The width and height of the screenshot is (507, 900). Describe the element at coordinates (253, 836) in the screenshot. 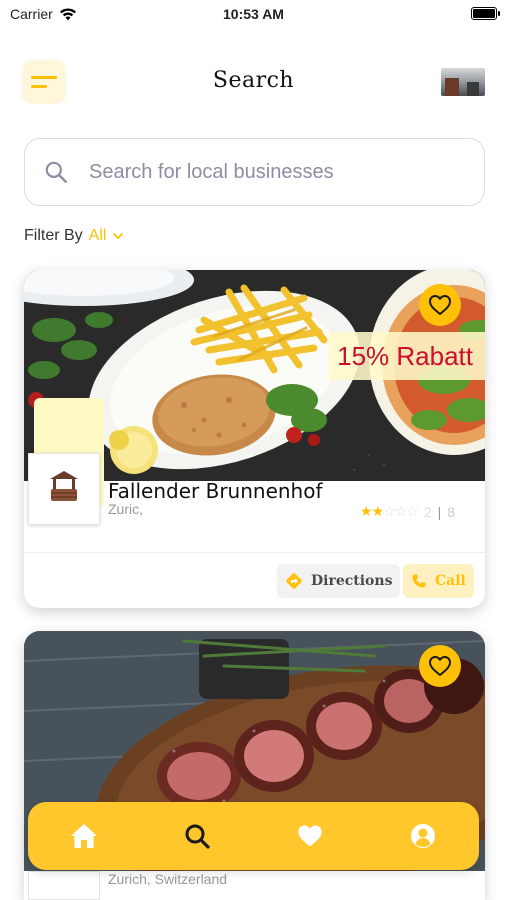

I see `tab-bar` at that location.